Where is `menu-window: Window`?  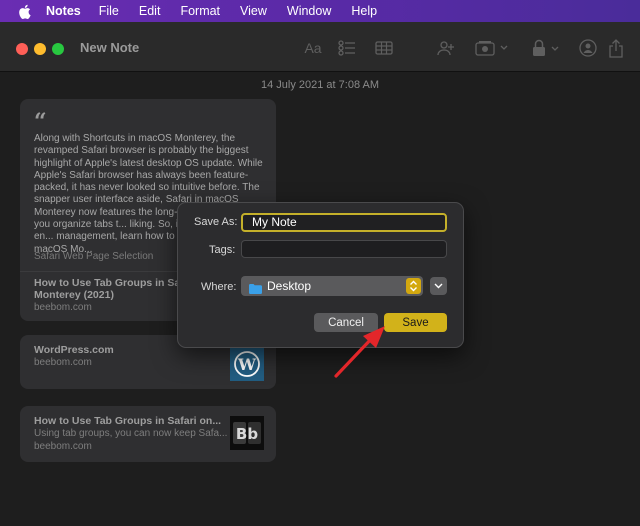 menu-window: Window is located at coordinates (309, 11).